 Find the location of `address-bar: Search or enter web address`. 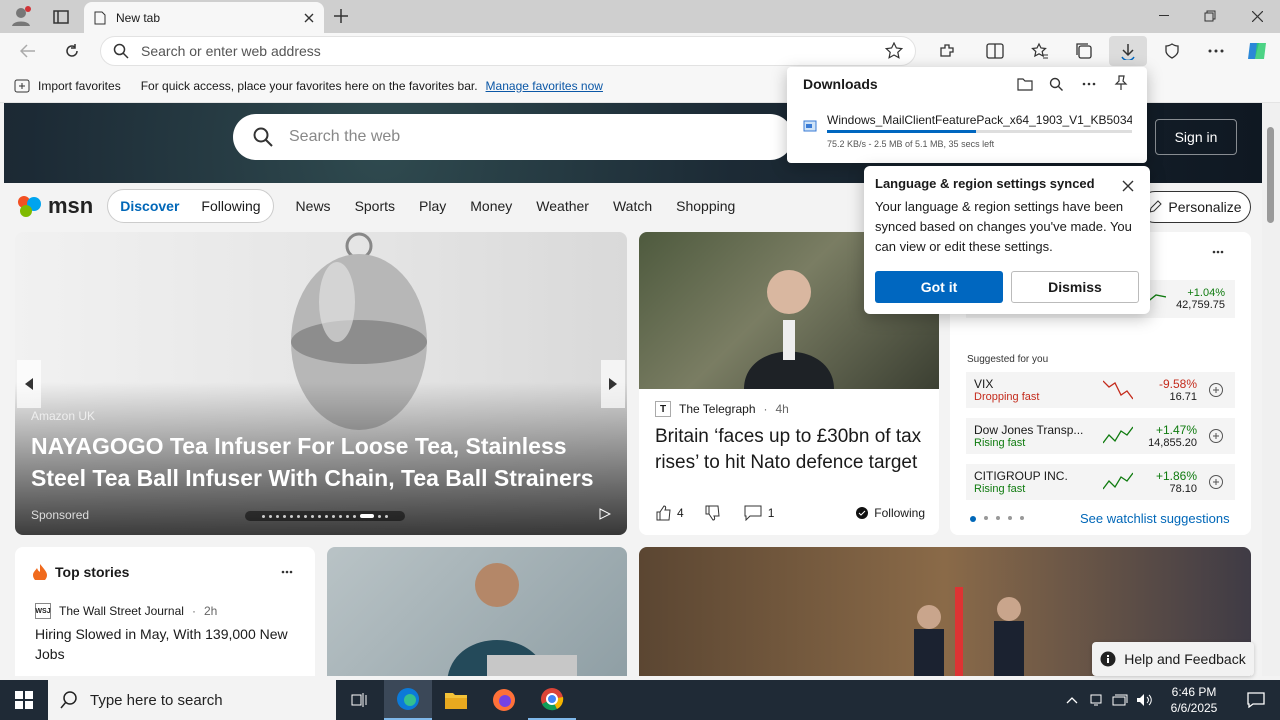

address-bar: Search or enter web address is located at coordinates (508, 51).